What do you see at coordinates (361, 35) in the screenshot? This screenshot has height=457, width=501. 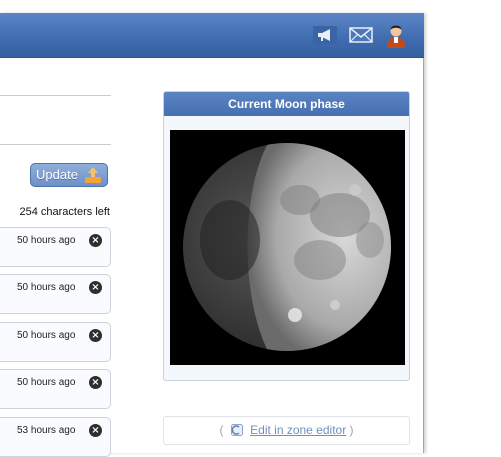 I see `mail-icon` at bounding box center [361, 35].